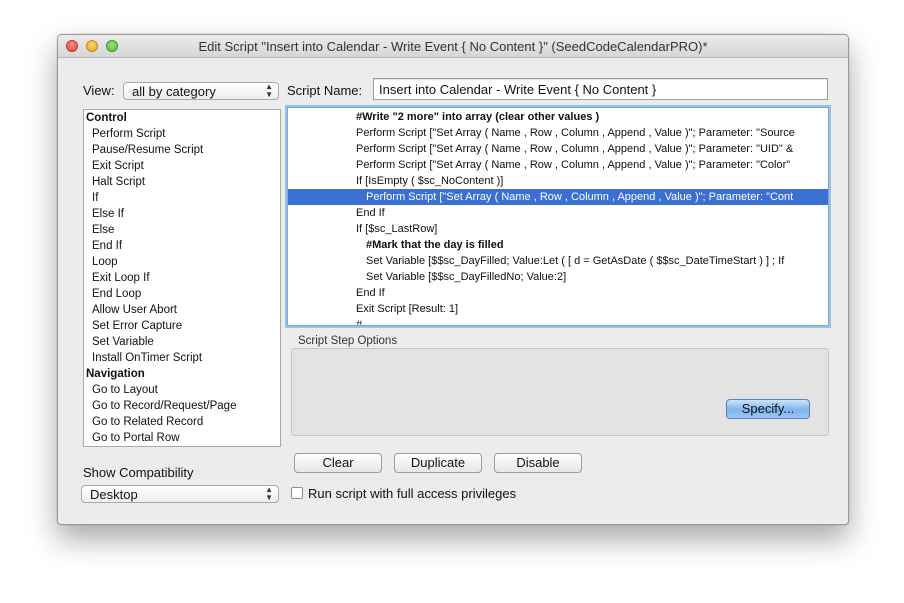  I want to click on steps-list-item: Exit Loop If, so click(182, 278).